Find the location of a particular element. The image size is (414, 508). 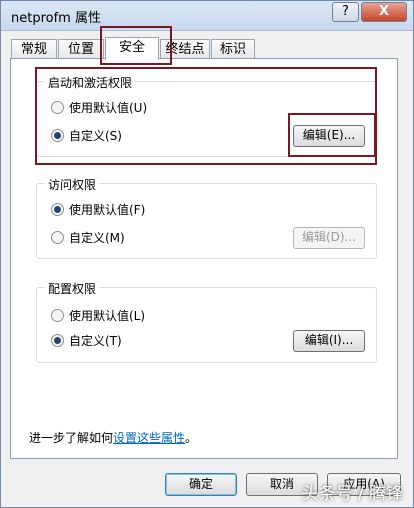

window-title: netprofm 属性 is located at coordinates (56, 18).